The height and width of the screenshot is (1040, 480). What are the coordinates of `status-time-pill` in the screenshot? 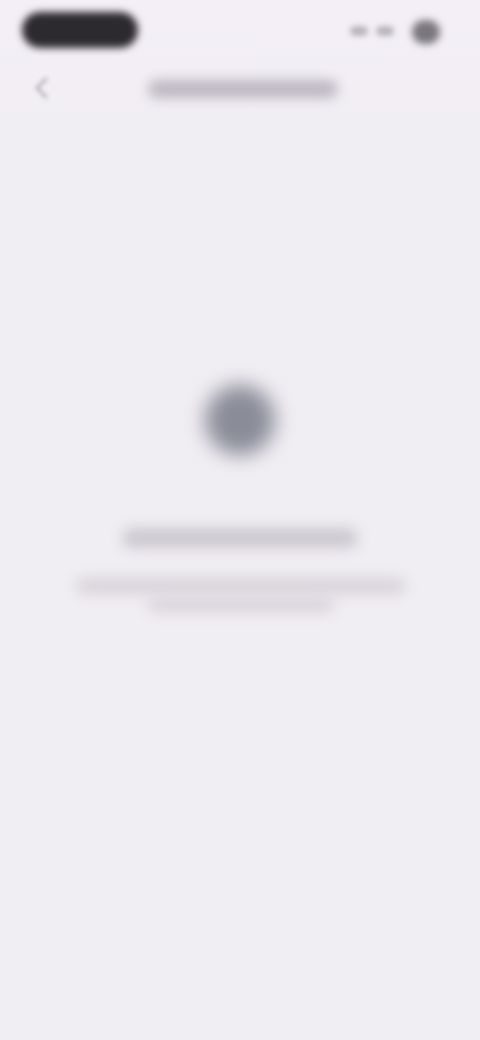 It's located at (80, 30).